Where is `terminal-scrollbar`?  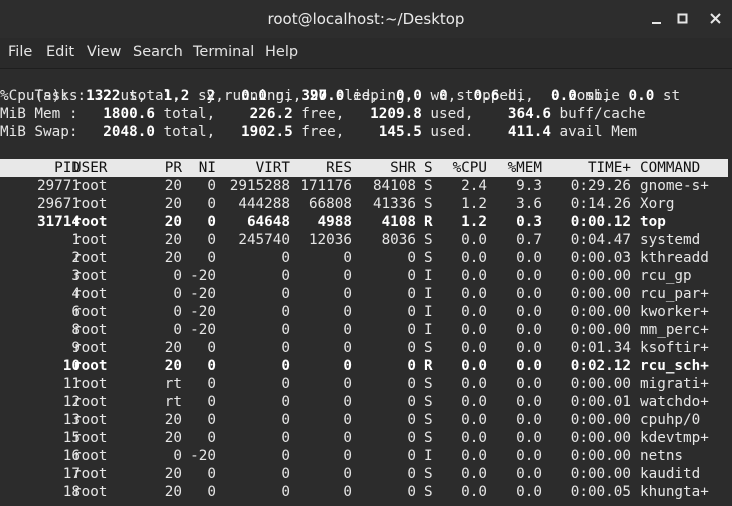 terminal-scrollbar is located at coordinates (730, 287).